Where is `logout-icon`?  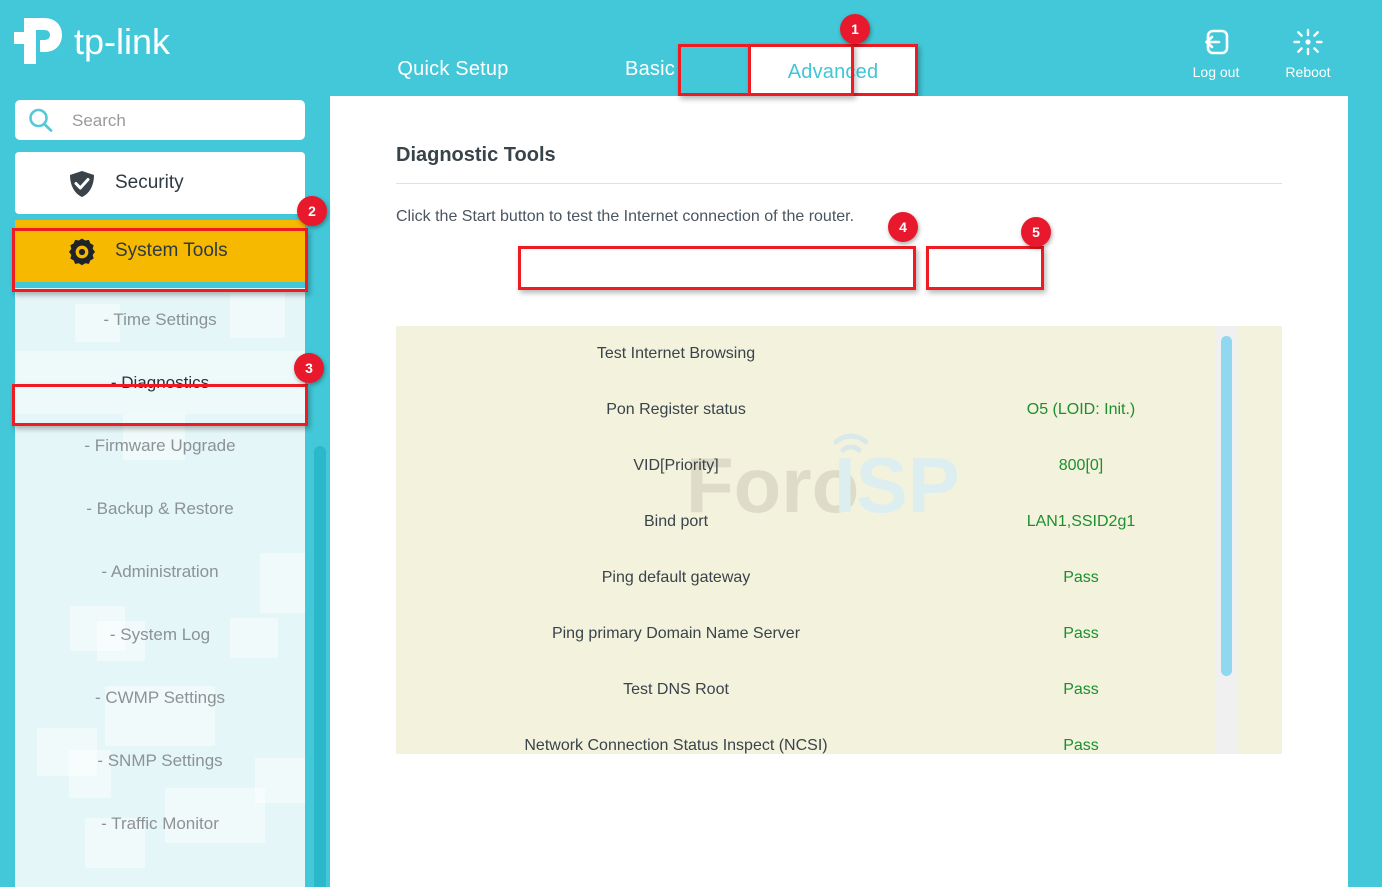 logout-icon is located at coordinates (1216, 43).